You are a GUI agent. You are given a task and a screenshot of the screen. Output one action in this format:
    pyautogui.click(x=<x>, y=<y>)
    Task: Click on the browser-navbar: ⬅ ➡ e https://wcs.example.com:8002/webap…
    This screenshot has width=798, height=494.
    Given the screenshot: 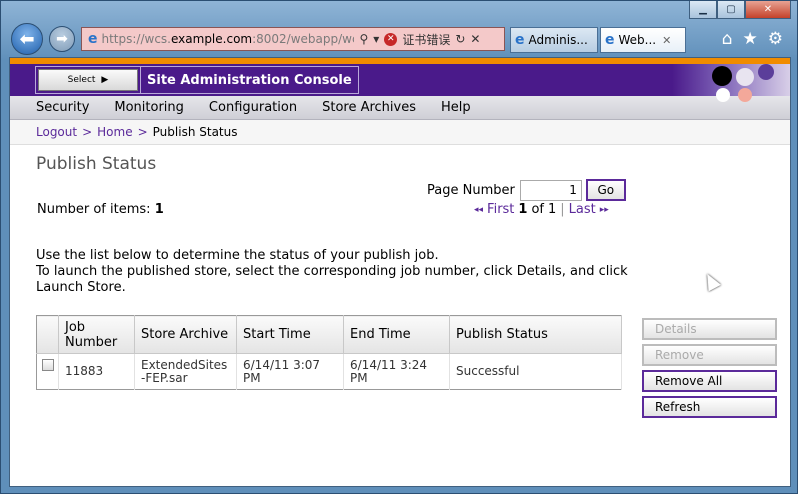 What is the action you would take?
    pyautogui.click(x=399, y=40)
    